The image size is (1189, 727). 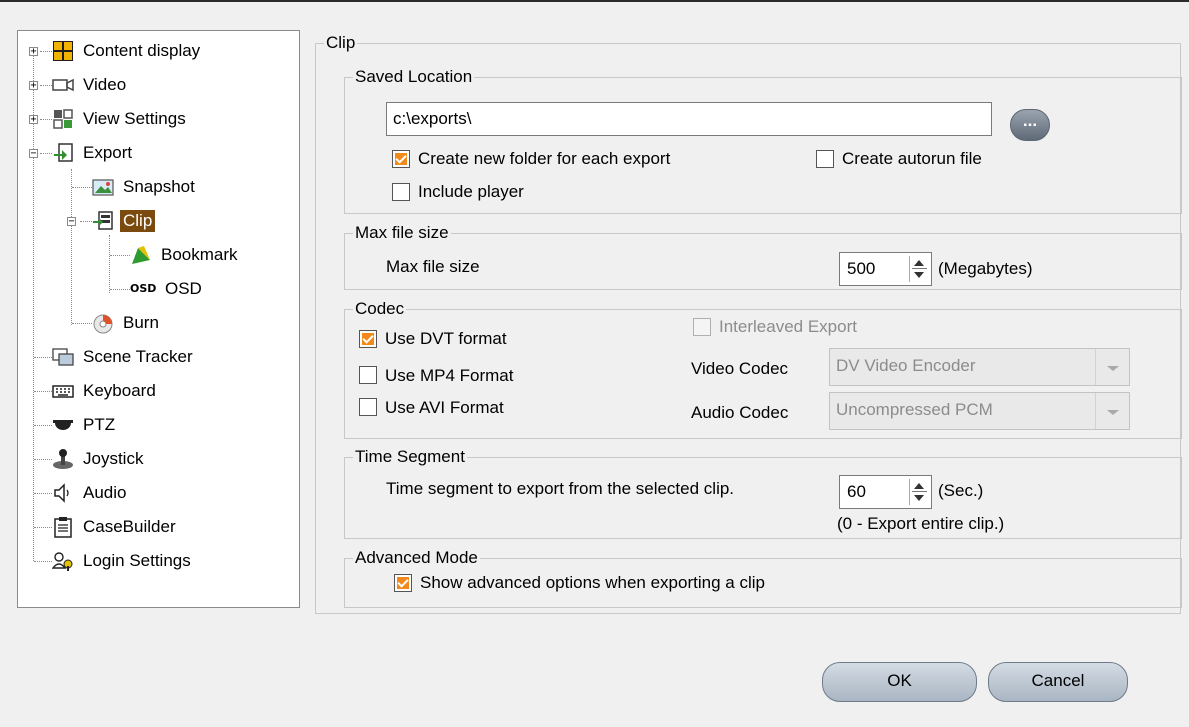 I want to click on create-folder-checkbox, so click(x=401, y=159).